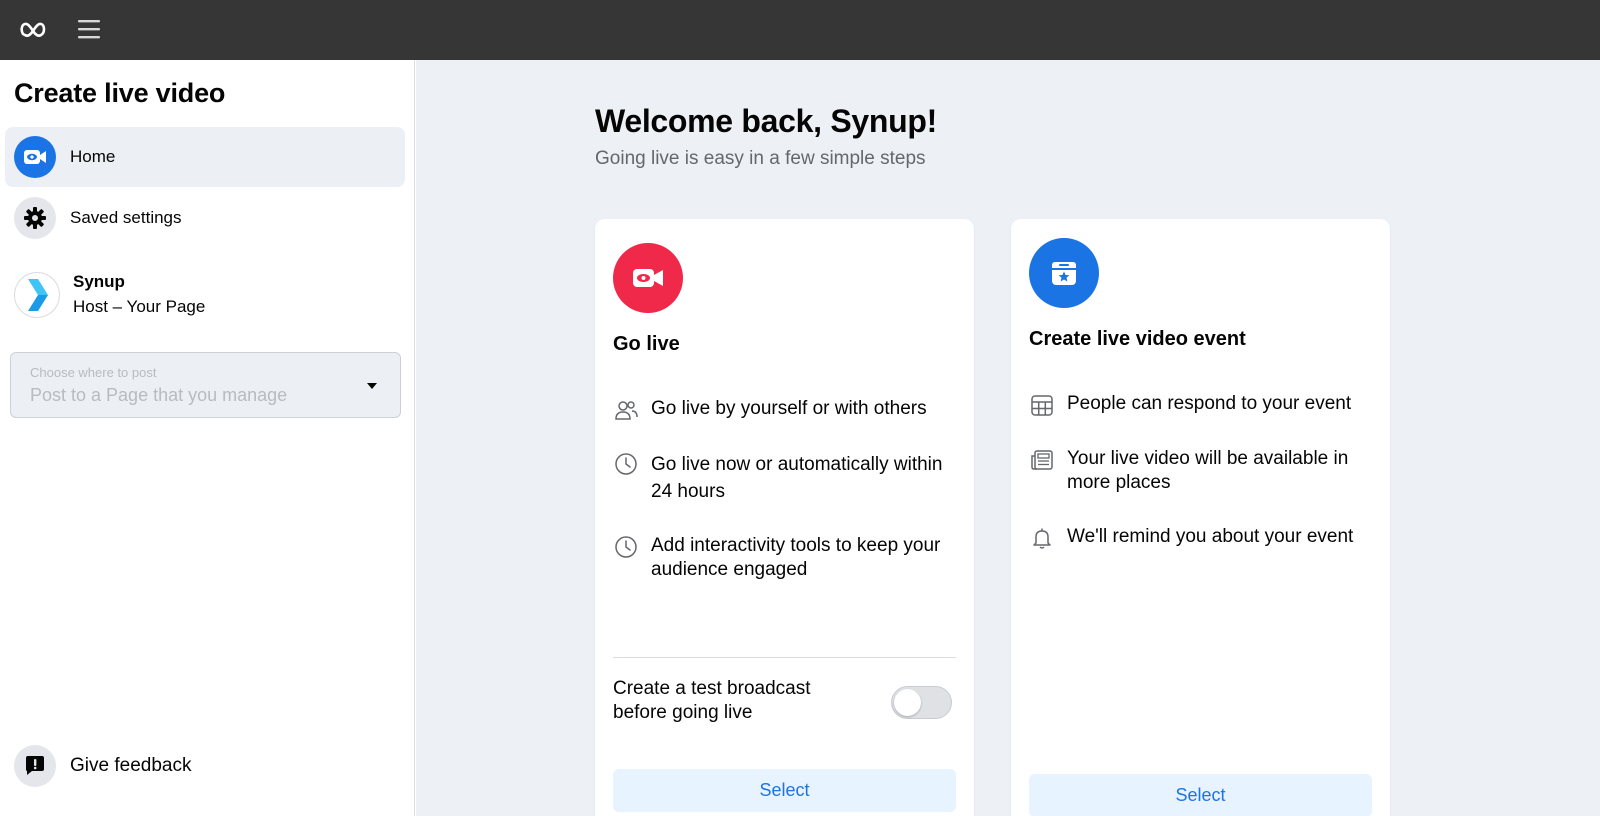  I want to click on caret-down-icon, so click(372, 386).